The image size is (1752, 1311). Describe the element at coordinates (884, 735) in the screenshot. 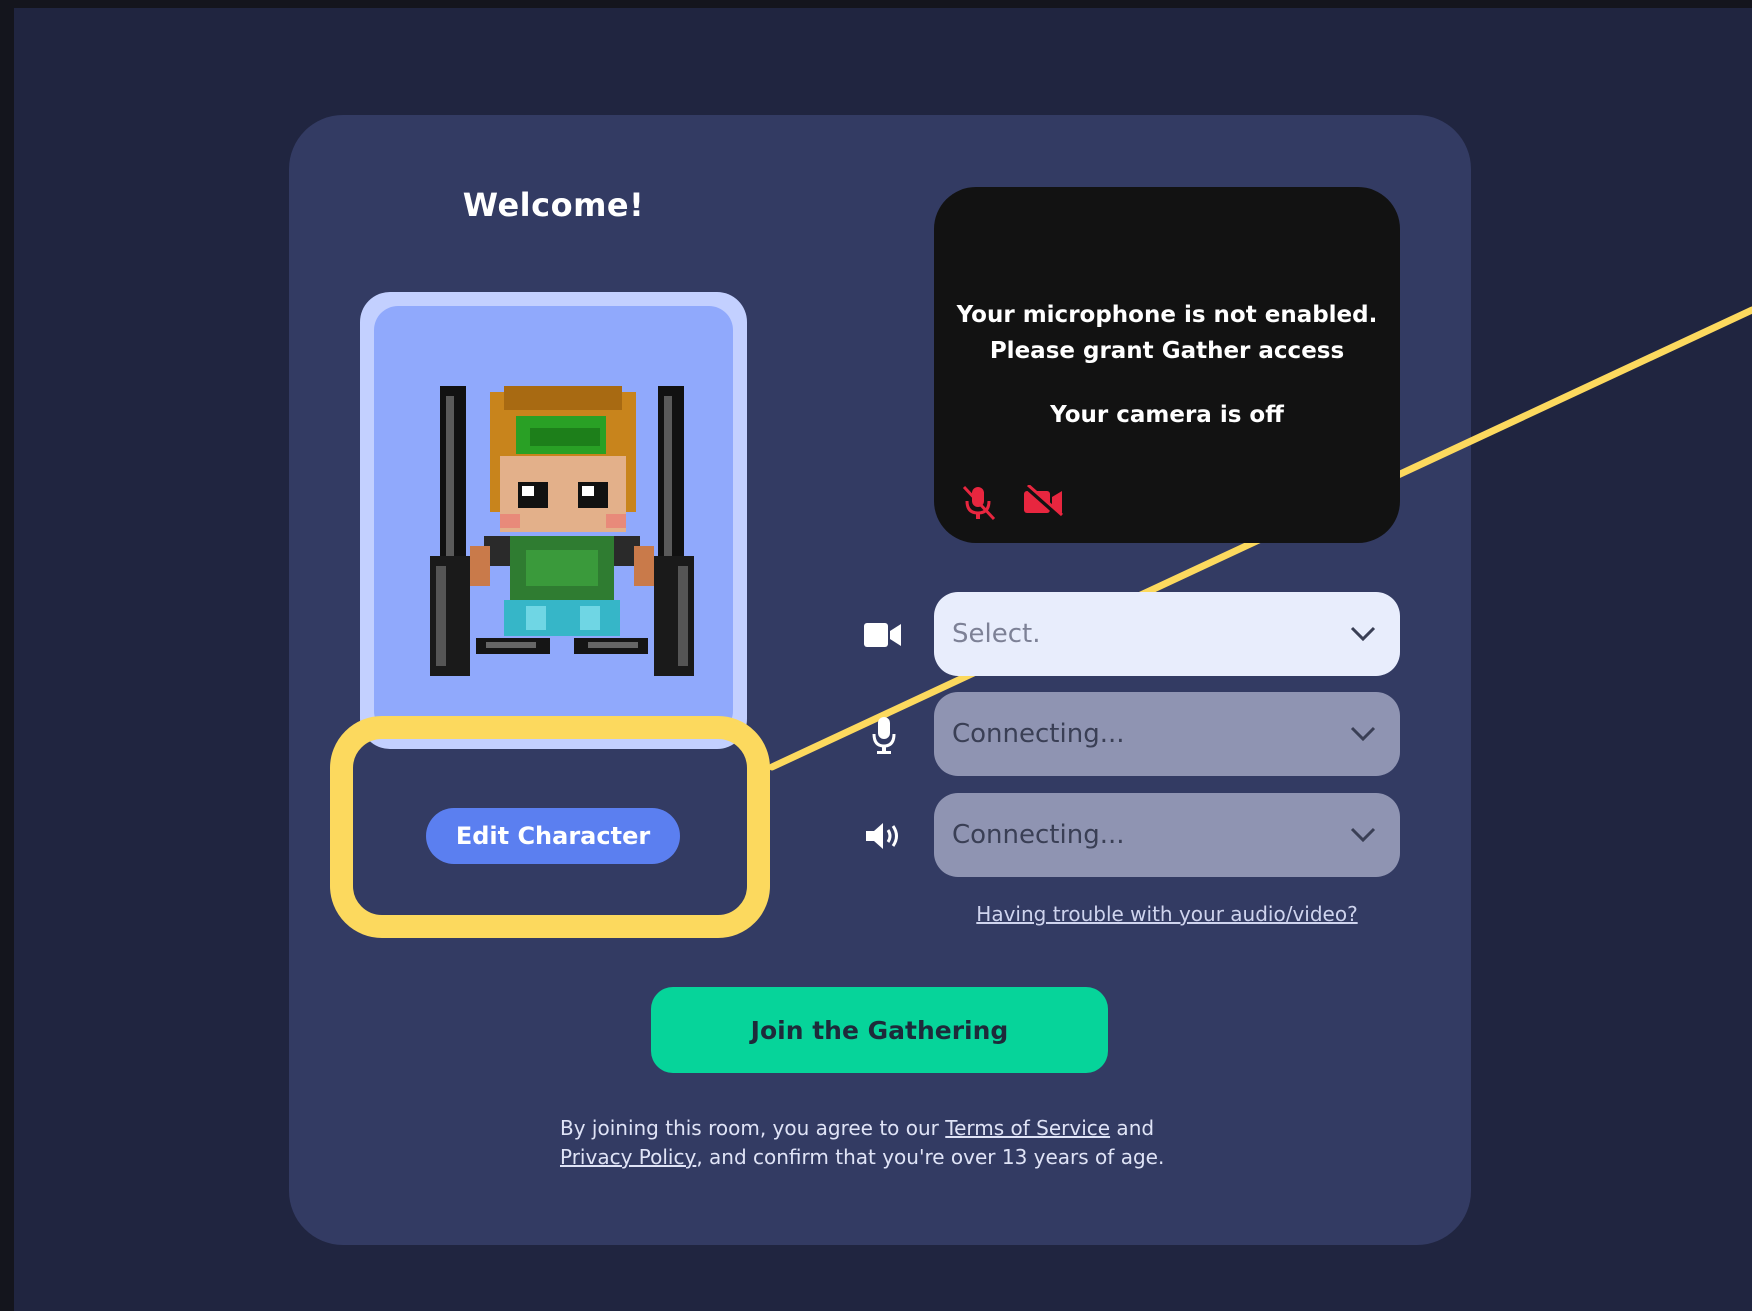

I see `microphone-icon` at that location.